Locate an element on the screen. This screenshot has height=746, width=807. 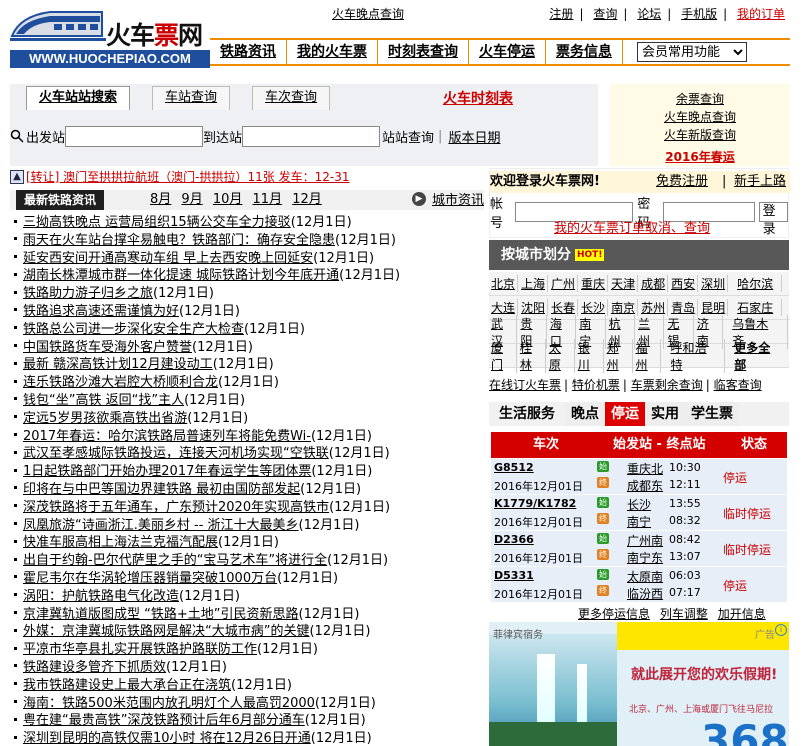
city-link: 天津 is located at coordinates (624, 283).